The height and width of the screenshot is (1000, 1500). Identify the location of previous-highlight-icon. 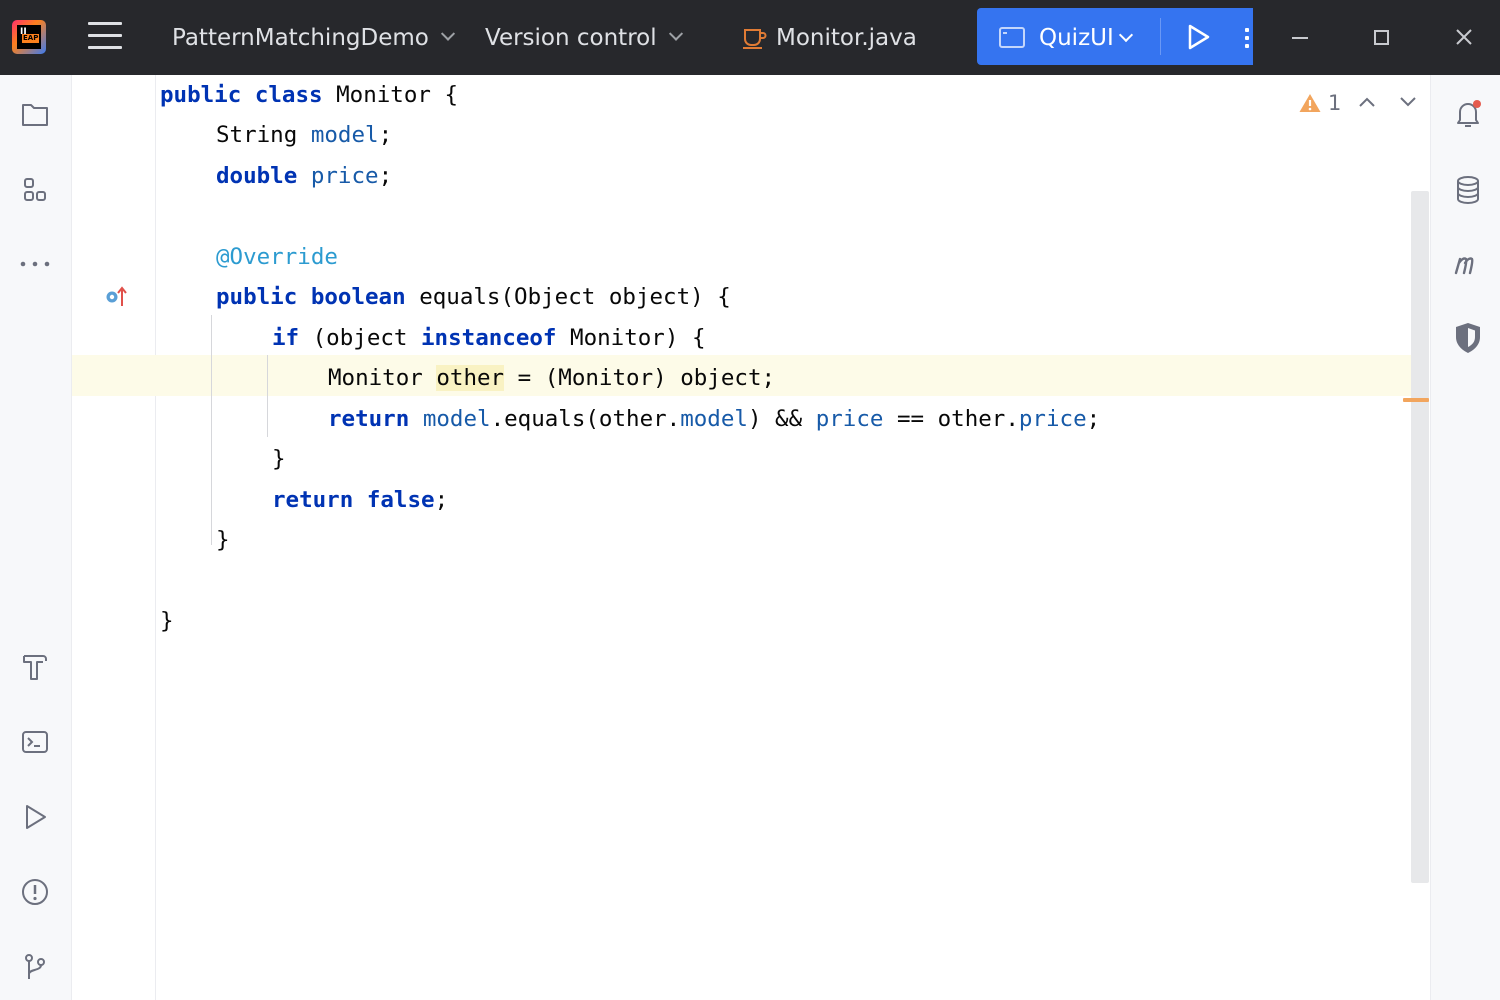
(1367, 102).